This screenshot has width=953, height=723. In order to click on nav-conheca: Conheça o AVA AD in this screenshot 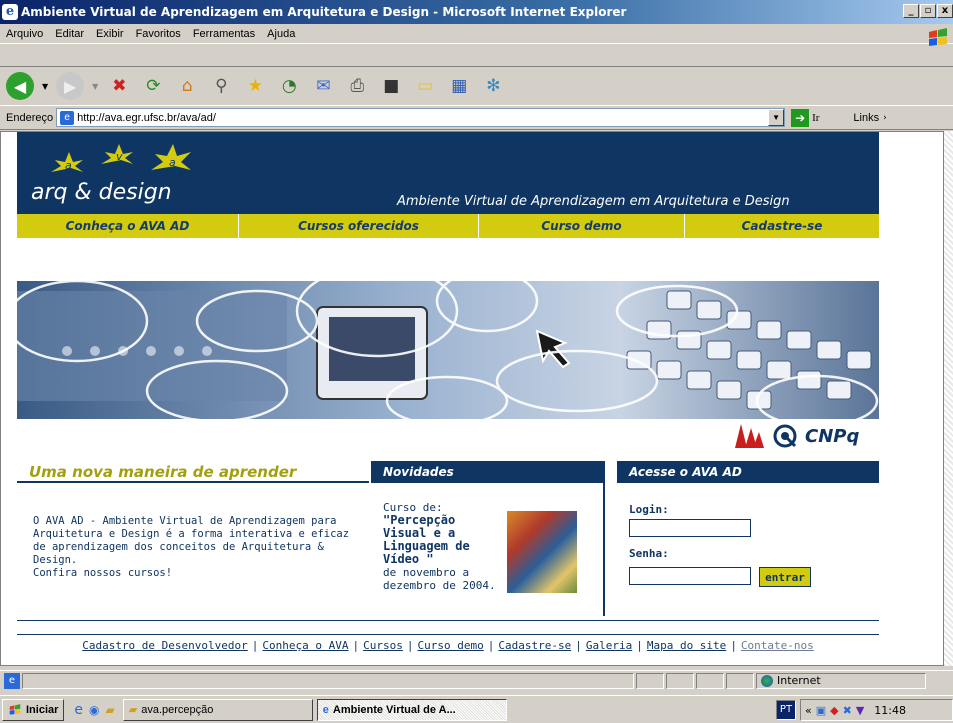, I will do `click(128, 226)`.